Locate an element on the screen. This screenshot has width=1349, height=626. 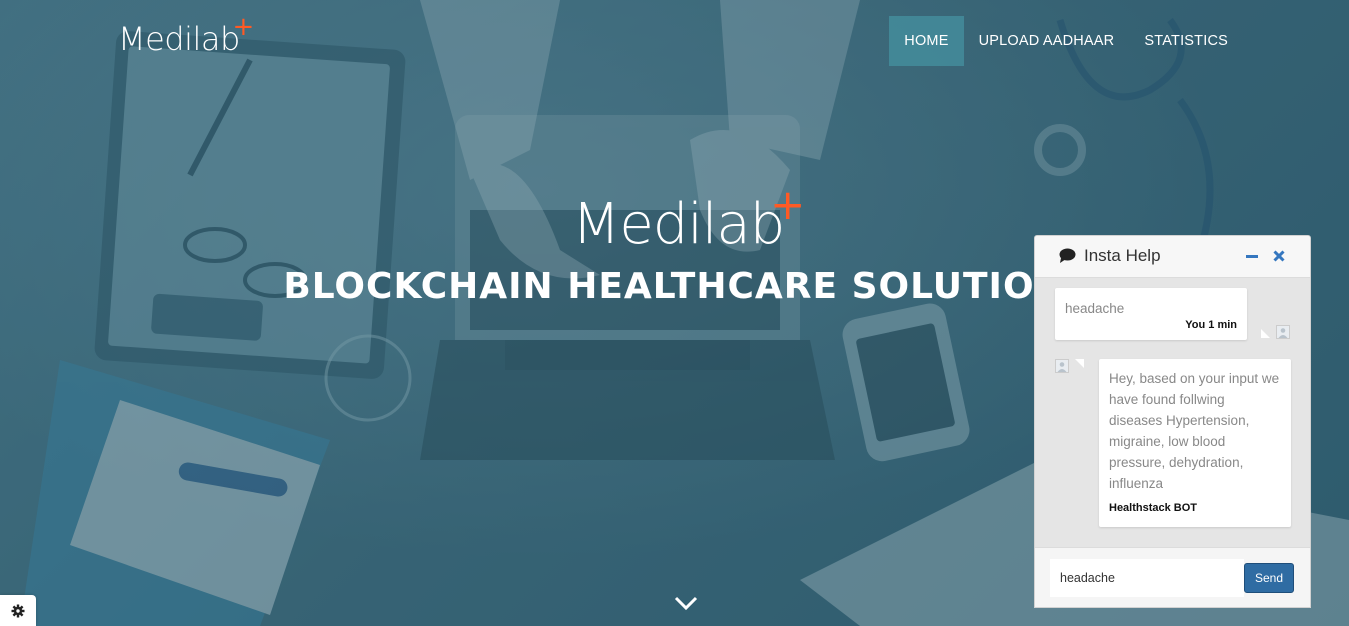
hero-logo: Medilab + is located at coordinates (688, 218).